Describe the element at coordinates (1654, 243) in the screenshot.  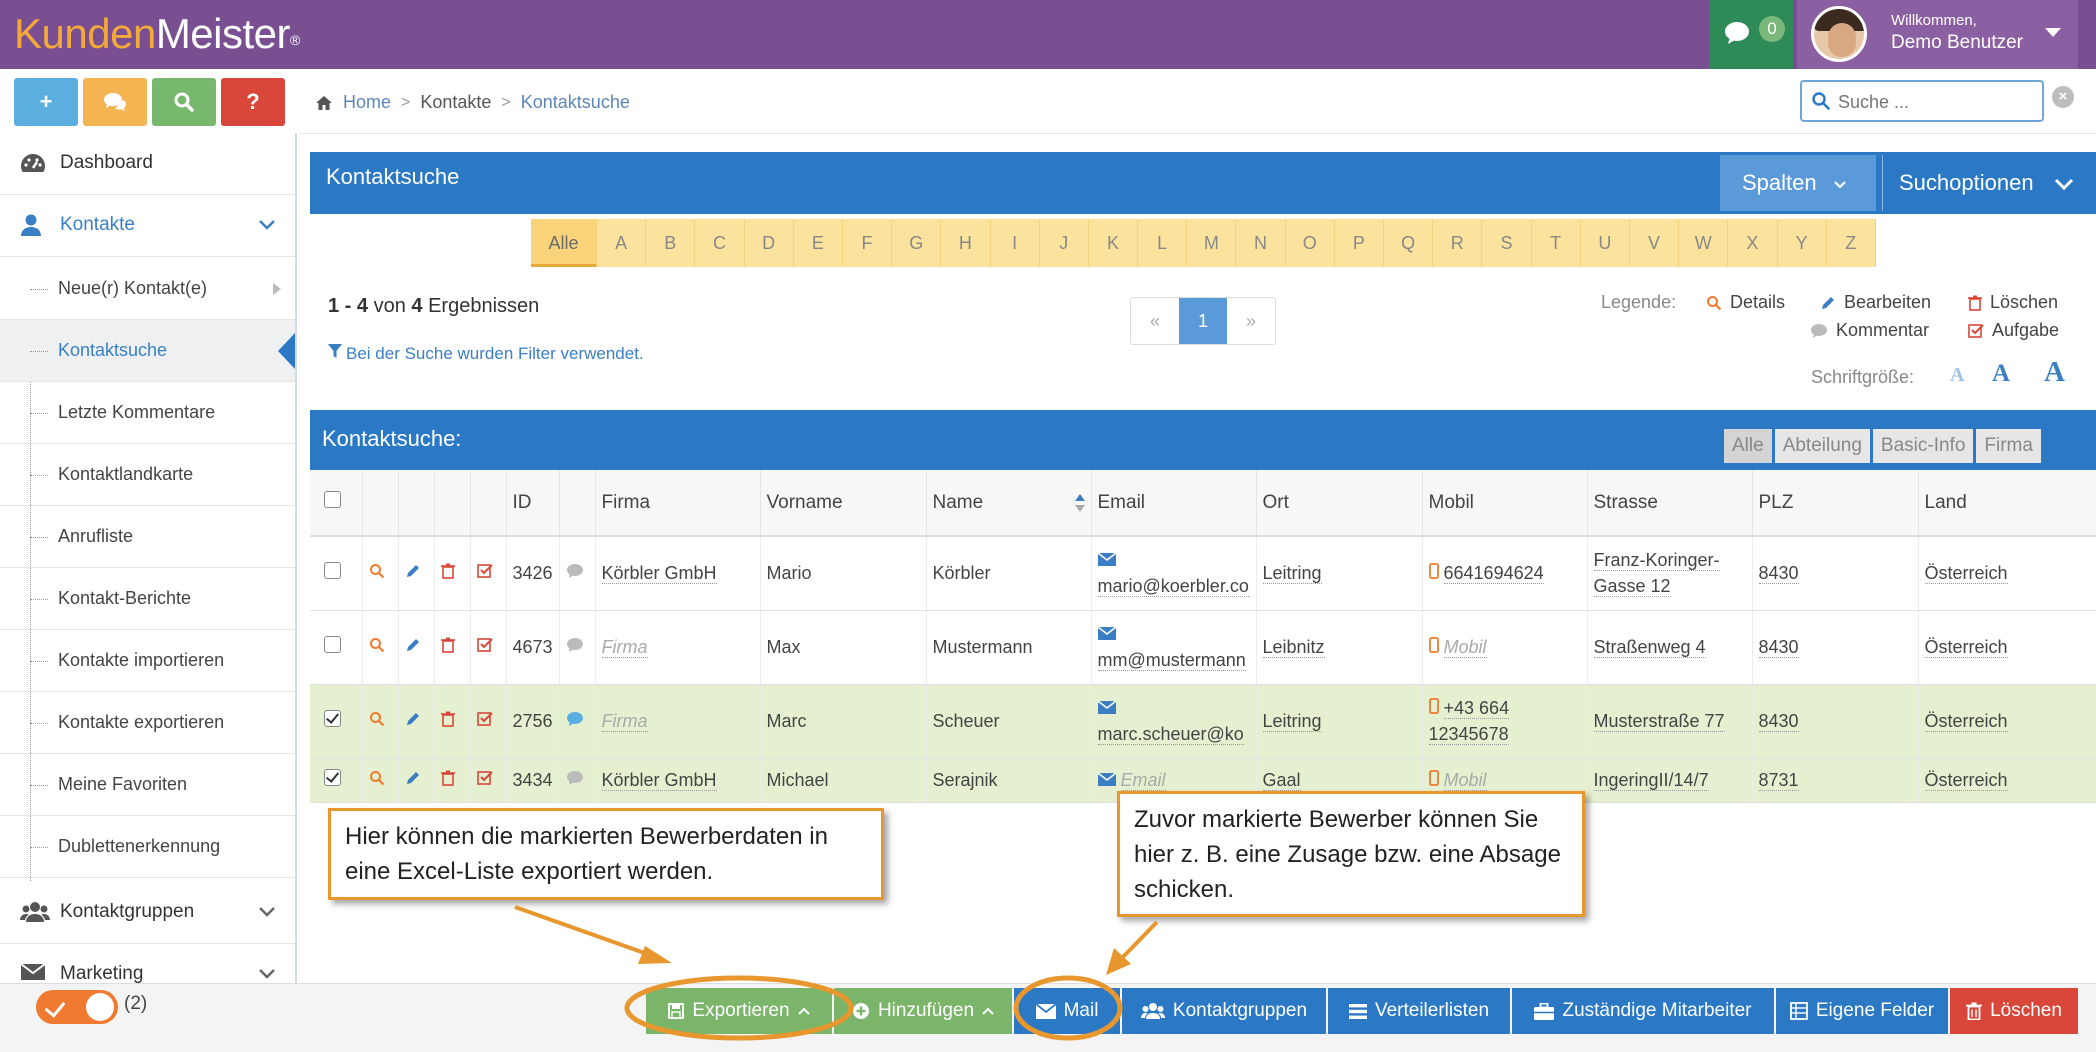
I see `alphabet-letter-v: V` at that location.